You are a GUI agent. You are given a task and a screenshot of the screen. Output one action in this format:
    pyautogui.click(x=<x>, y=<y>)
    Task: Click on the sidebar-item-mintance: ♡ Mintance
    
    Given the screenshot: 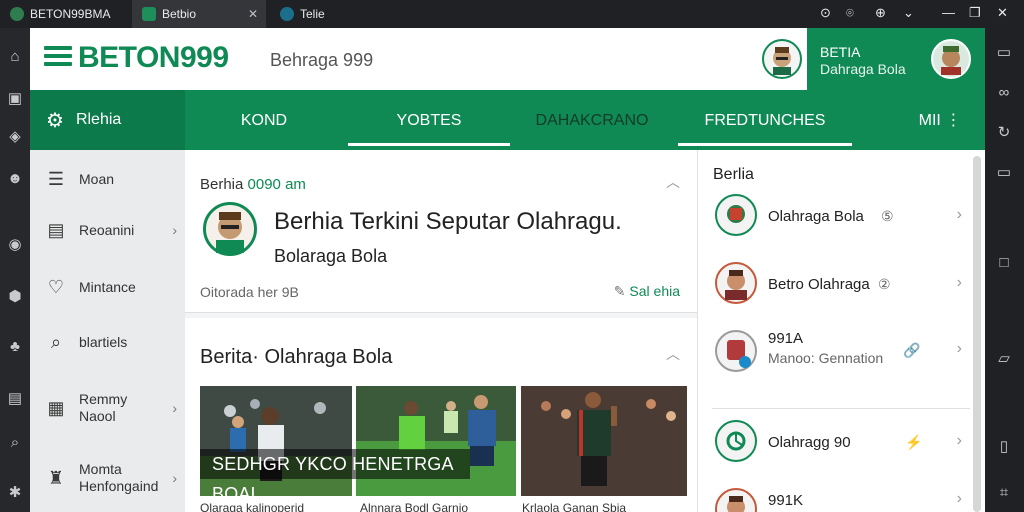 What is the action you would take?
    pyautogui.click(x=107, y=287)
    